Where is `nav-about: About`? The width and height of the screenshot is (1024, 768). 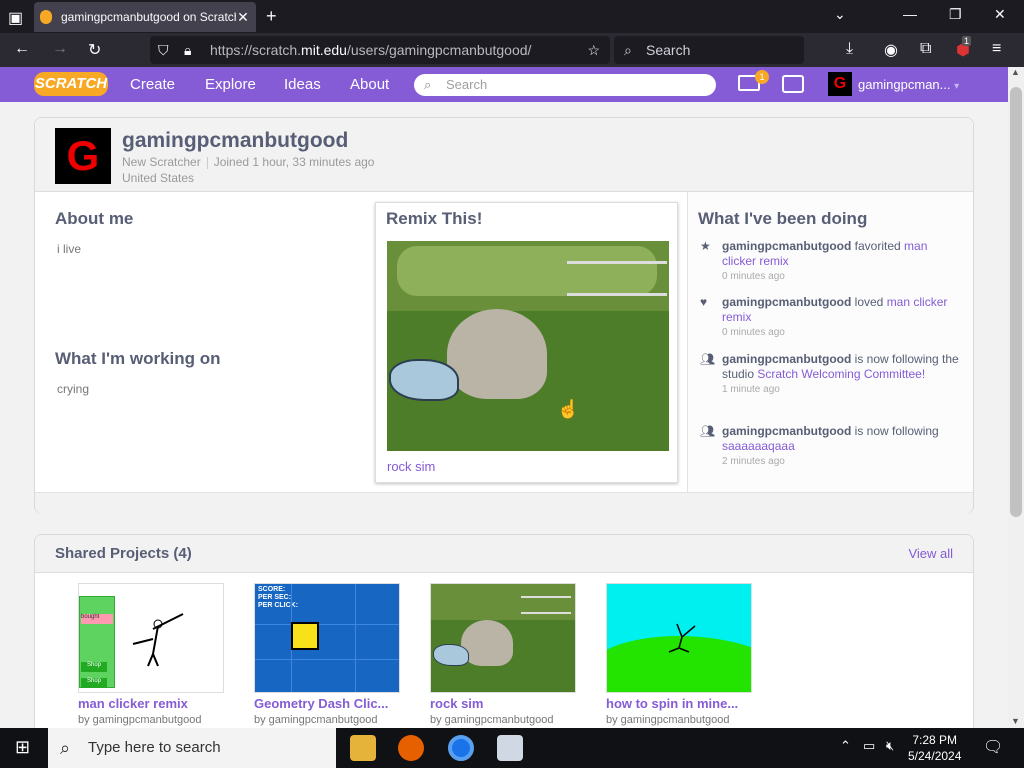 nav-about: About is located at coordinates (369, 84).